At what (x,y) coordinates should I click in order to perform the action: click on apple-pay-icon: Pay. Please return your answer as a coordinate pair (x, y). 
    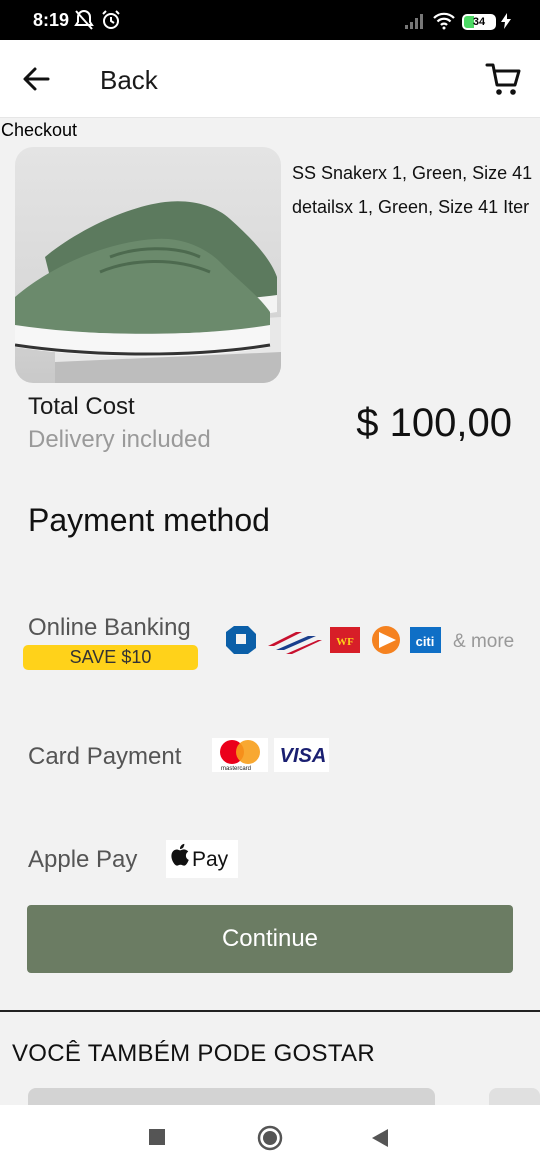
    Looking at the image, I should click on (200, 857).